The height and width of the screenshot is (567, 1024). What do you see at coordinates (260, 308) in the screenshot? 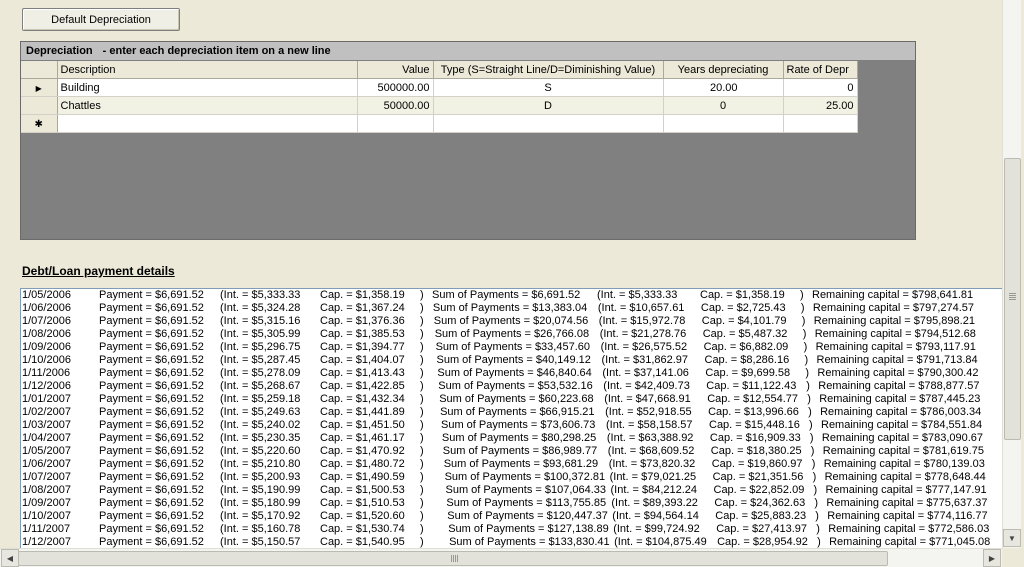
I see `payment-interest: (Int. = $5,324.28` at bounding box center [260, 308].